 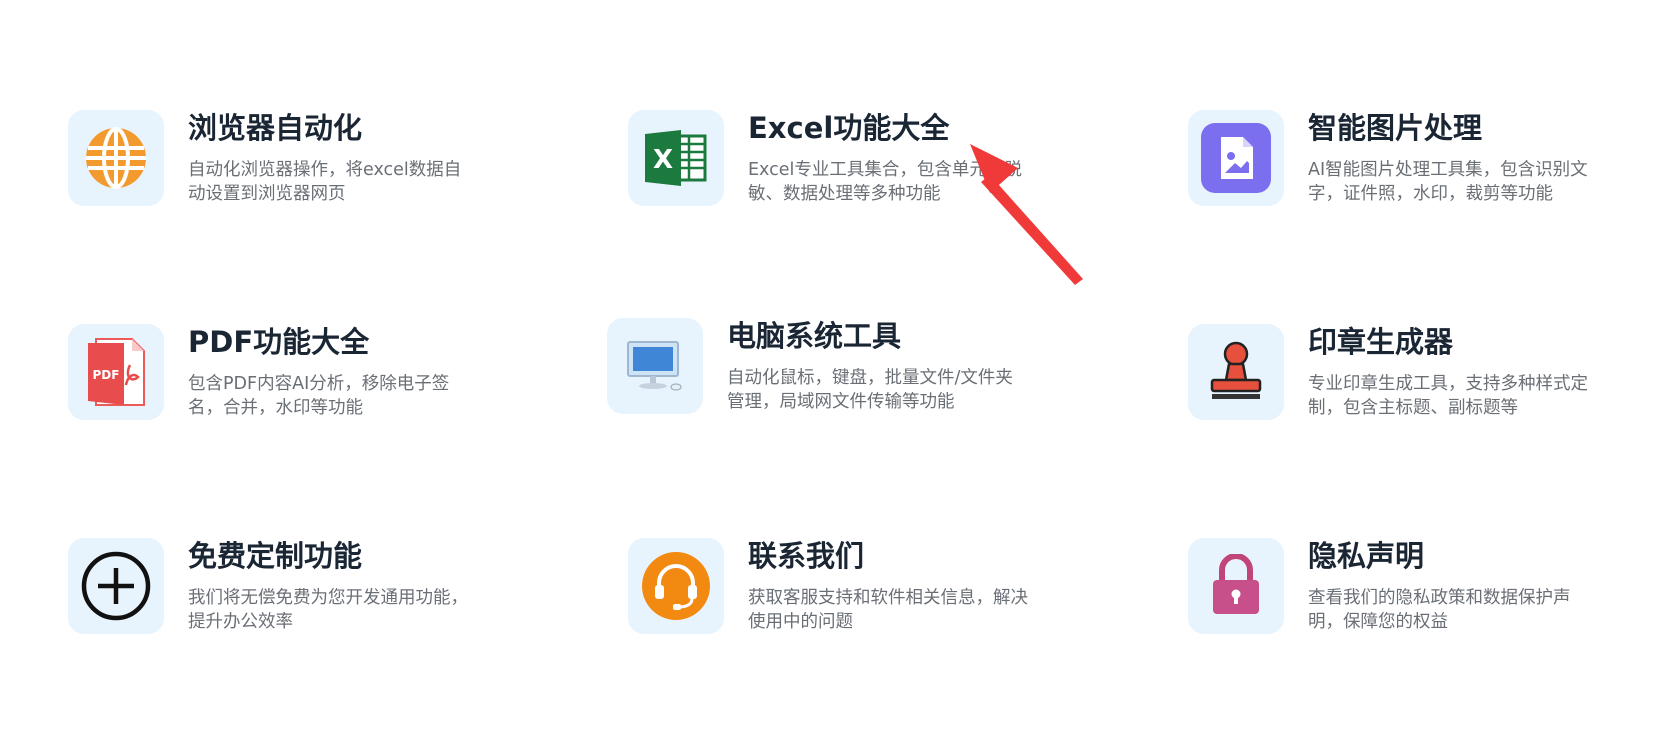 What do you see at coordinates (106, 375) in the screenshot?
I see `svg-text: PDF` at bounding box center [106, 375].